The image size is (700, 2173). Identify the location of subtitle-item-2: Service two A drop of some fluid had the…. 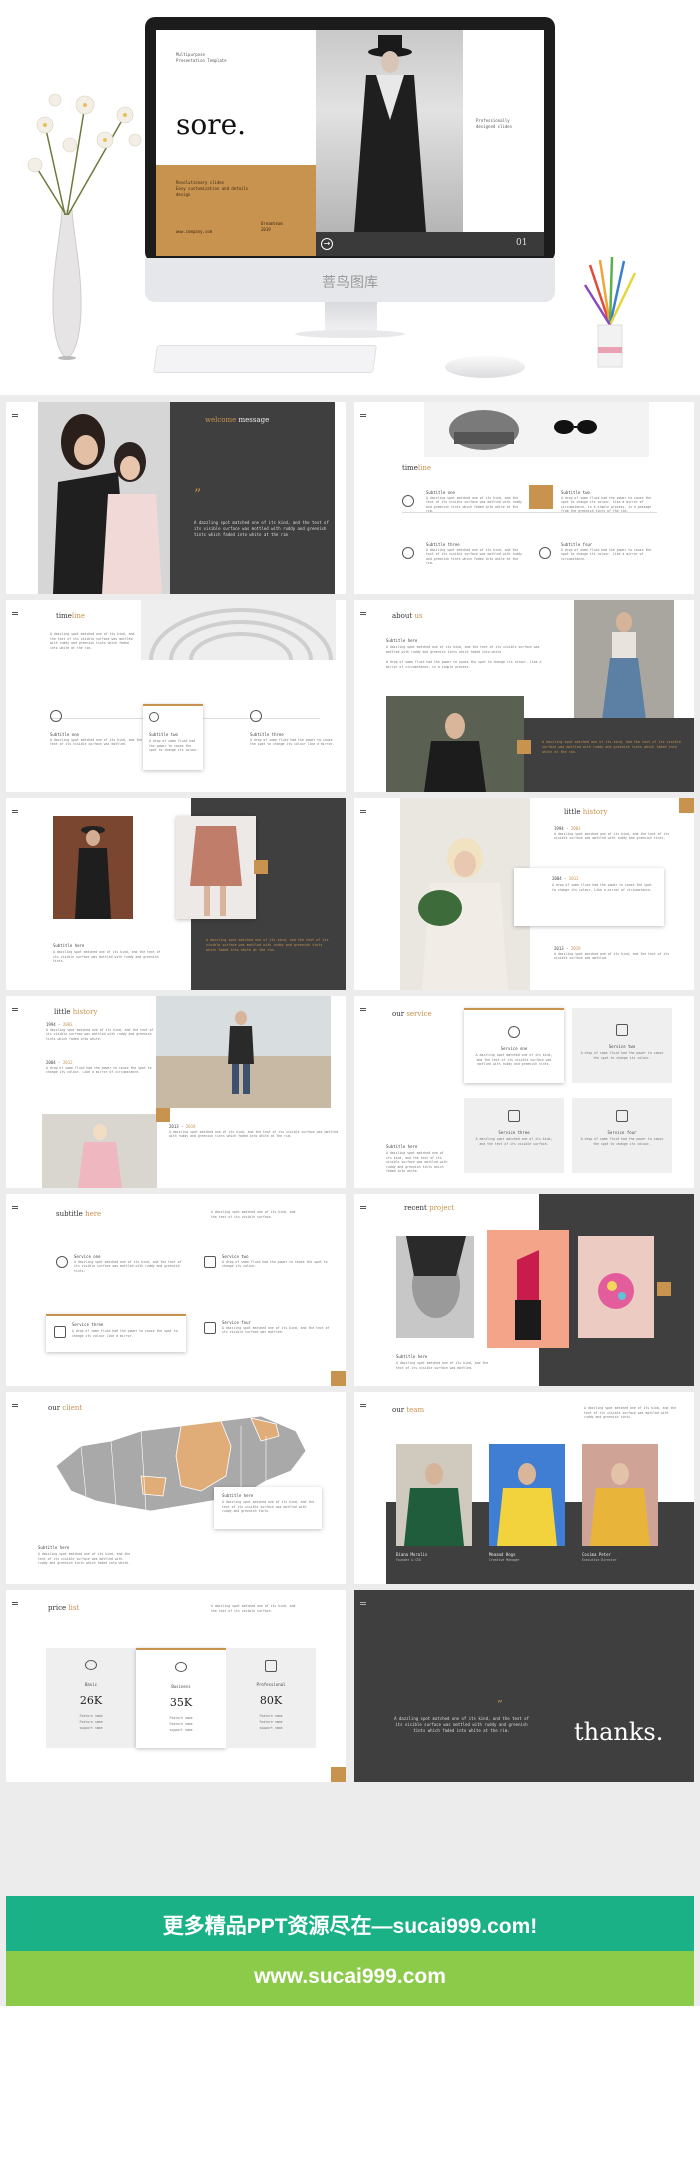
(277, 1261).